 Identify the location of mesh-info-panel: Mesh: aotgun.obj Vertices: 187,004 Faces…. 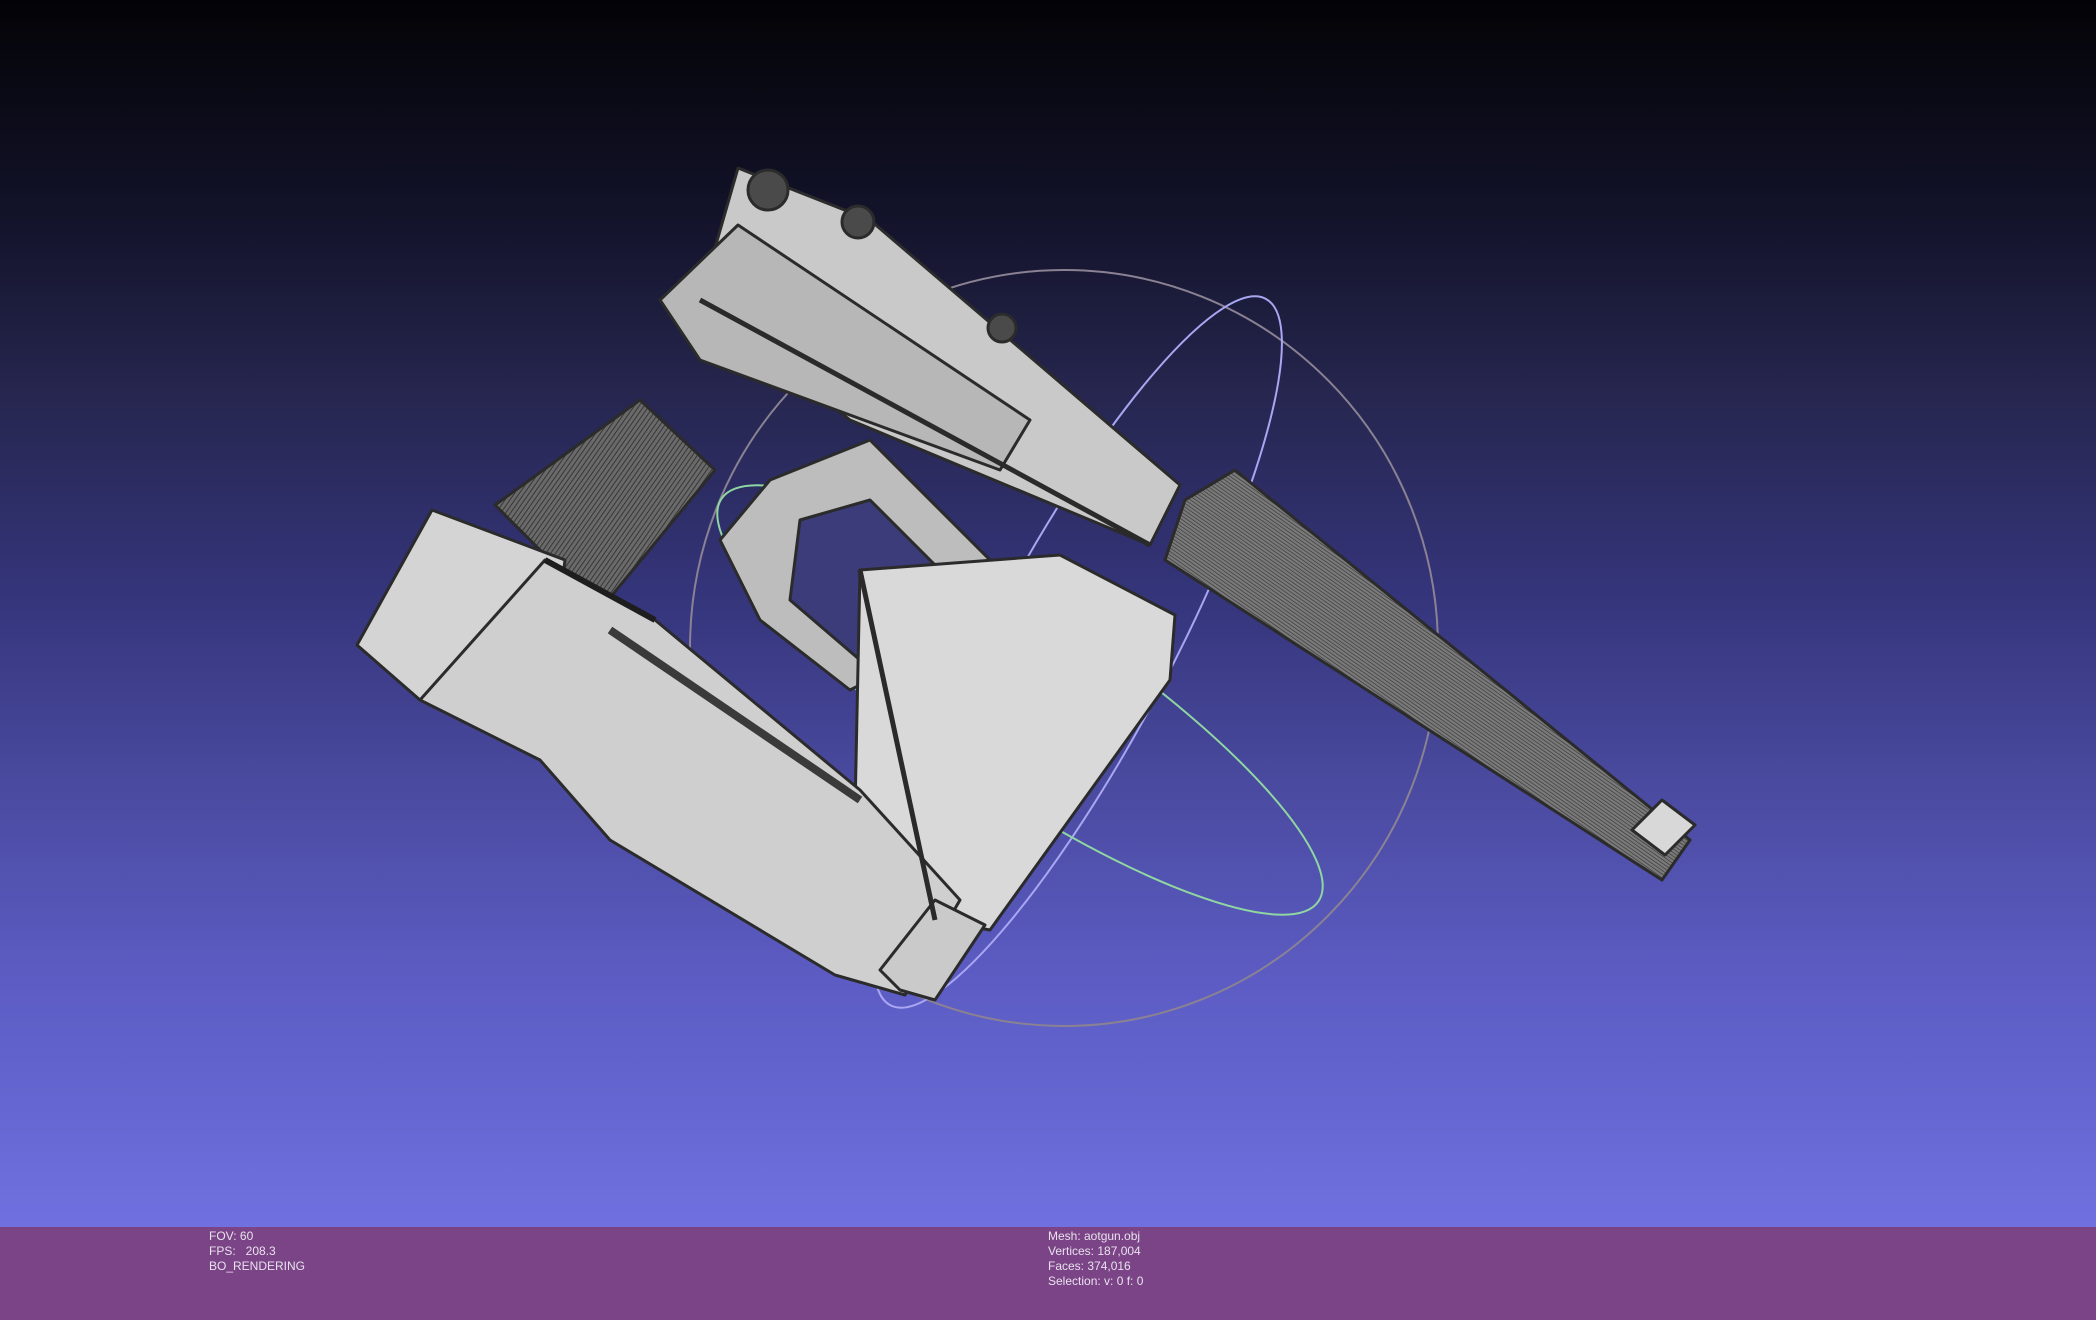
(1095, 1259).